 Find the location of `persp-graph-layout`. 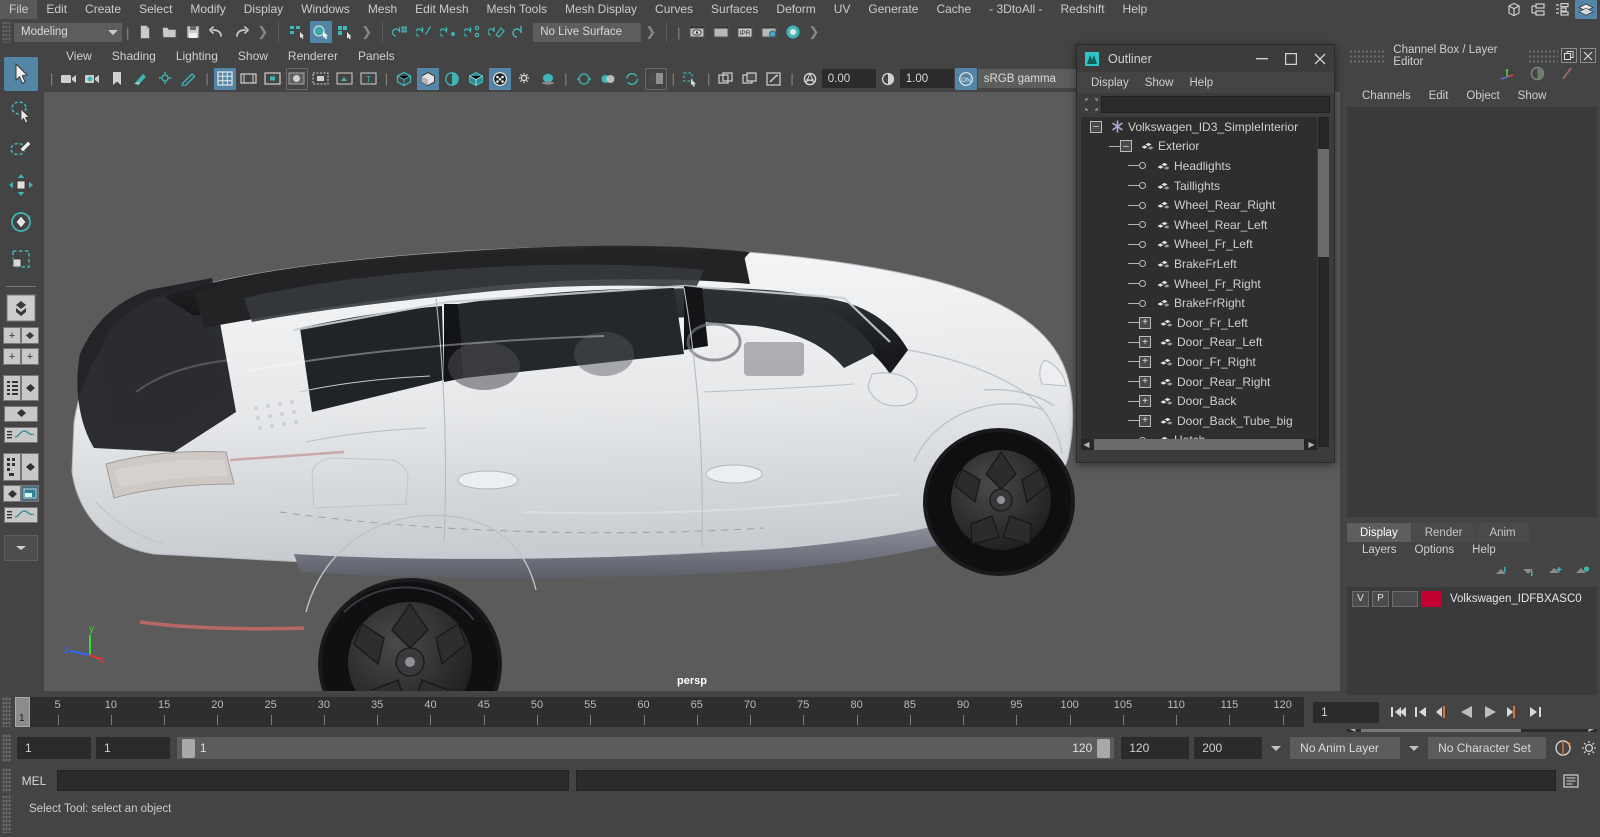

persp-graph-layout is located at coordinates (21, 413).